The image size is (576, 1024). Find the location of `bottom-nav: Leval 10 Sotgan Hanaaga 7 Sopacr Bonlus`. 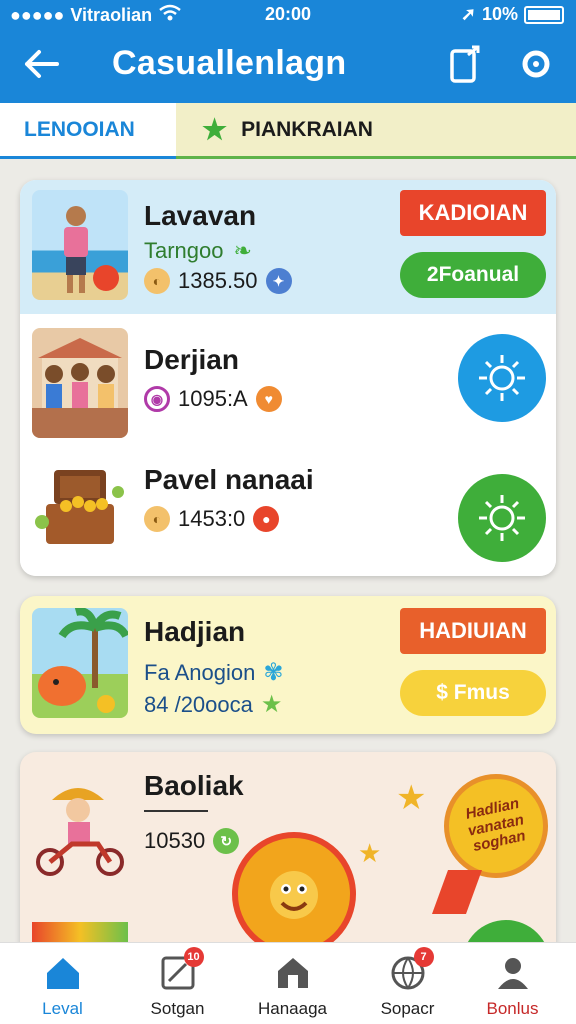

bottom-nav: Leval 10 Sotgan Hanaaga 7 Sopacr Bonlus is located at coordinates (288, 983).